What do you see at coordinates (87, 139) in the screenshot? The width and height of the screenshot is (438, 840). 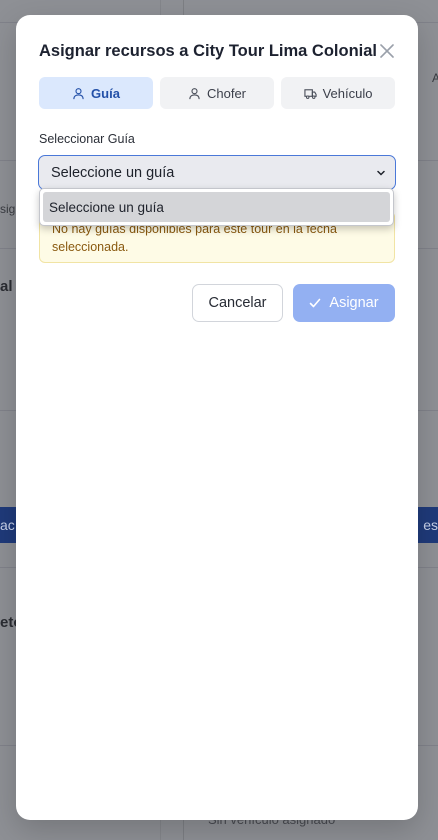 I see `field-label: Seleccionar Guía` at bounding box center [87, 139].